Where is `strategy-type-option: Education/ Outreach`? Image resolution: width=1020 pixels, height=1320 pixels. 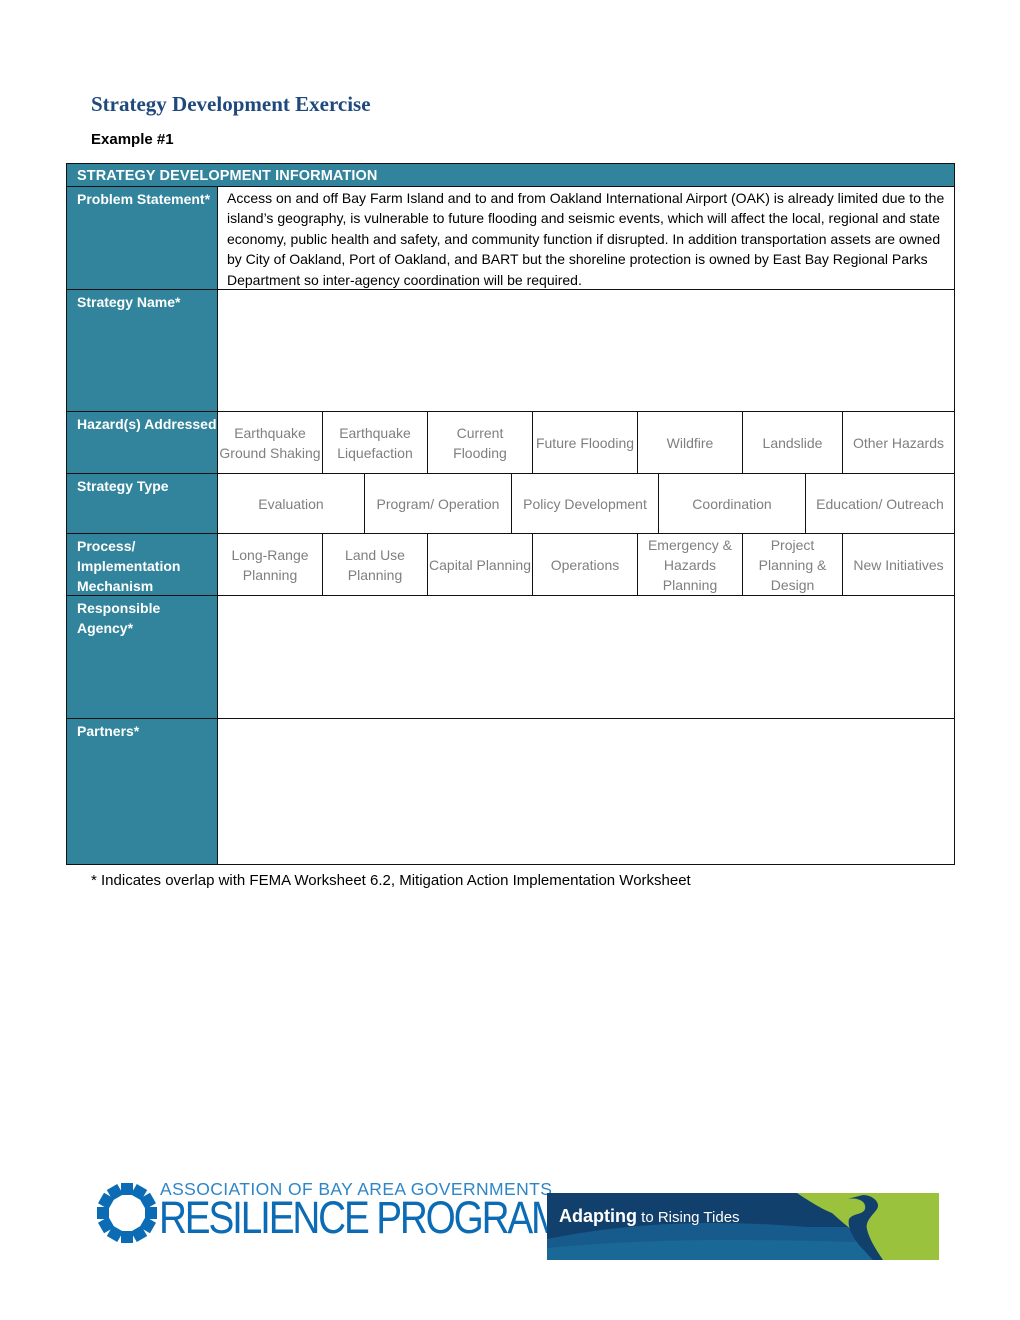 strategy-type-option: Education/ Outreach is located at coordinates (880, 503).